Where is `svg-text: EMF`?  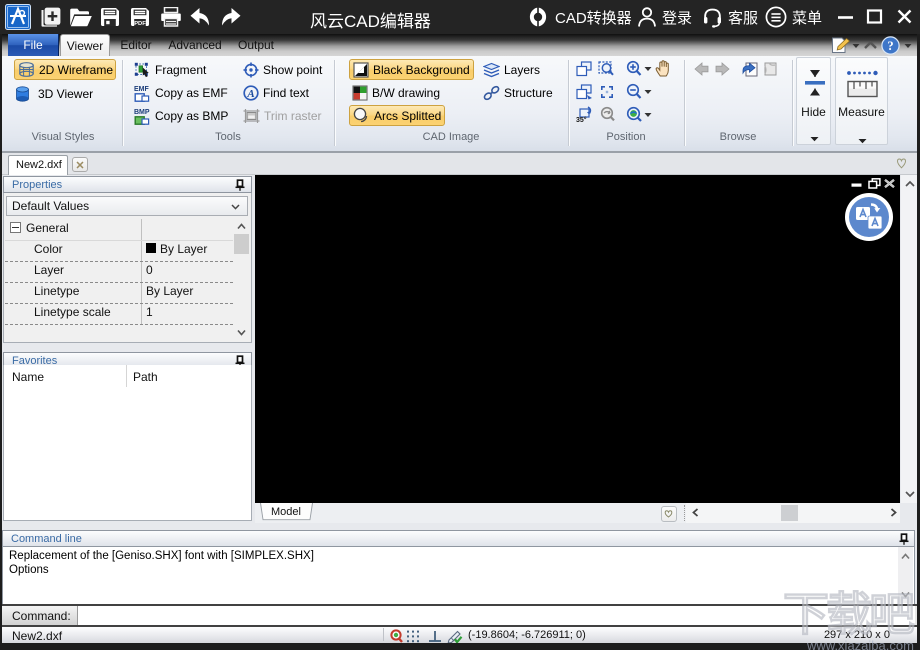 svg-text: EMF is located at coordinates (142, 89).